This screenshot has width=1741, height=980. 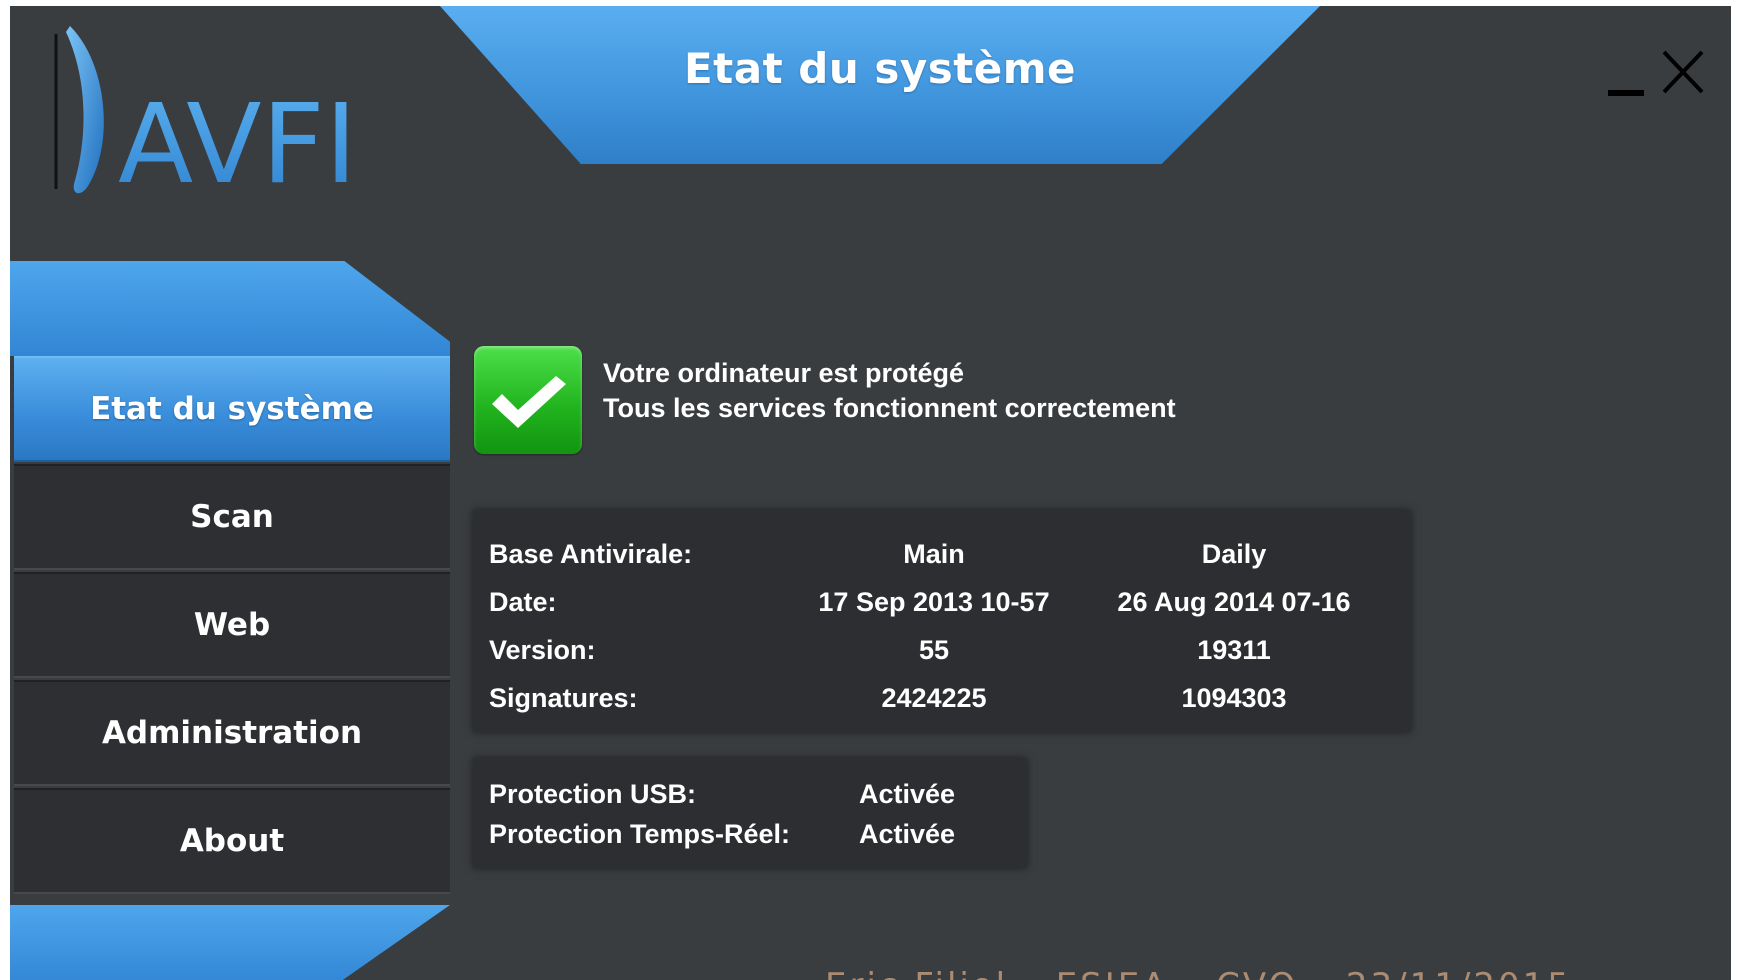 What do you see at coordinates (593, 793) in the screenshot?
I see `protection-usb-label: Protection USB:` at bounding box center [593, 793].